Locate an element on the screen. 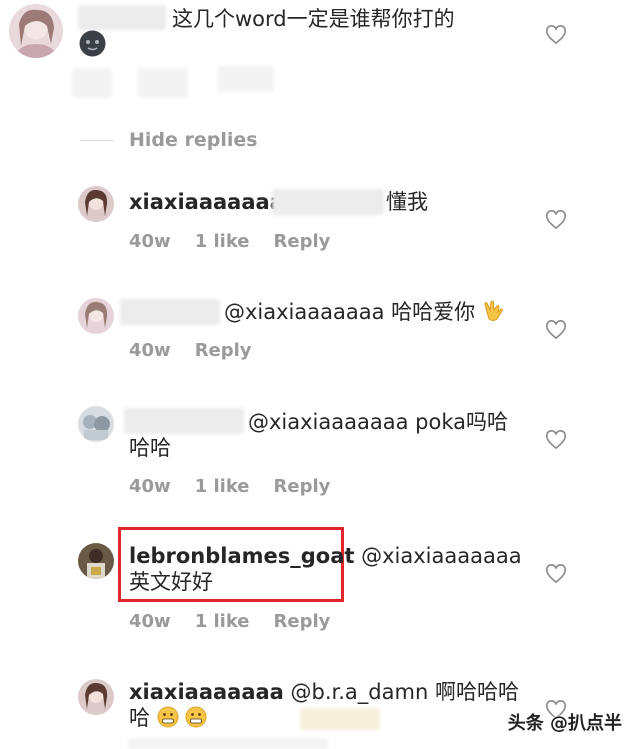 This screenshot has height=749, width=640. reply-text: poka吗哈 is located at coordinates (462, 422).